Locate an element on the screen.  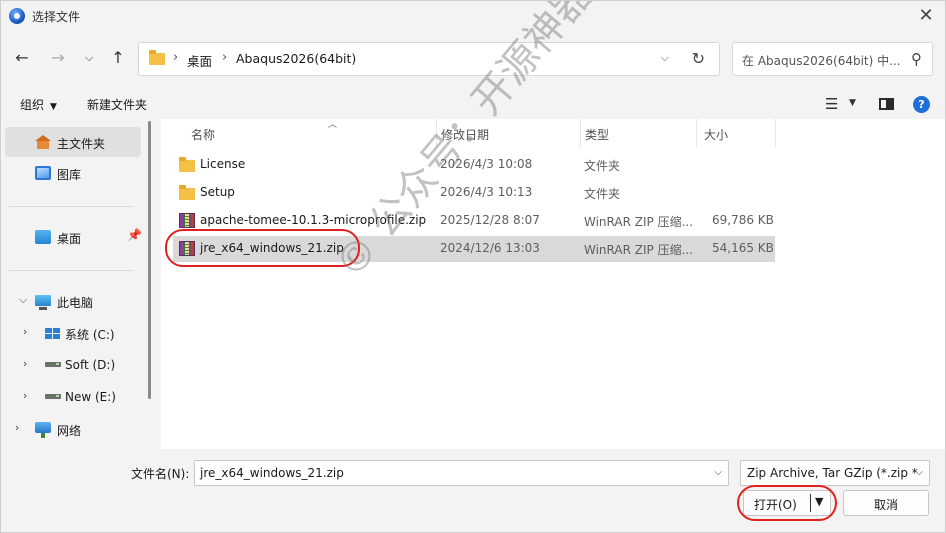
back-button: ← is located at coordinates (22, 58).